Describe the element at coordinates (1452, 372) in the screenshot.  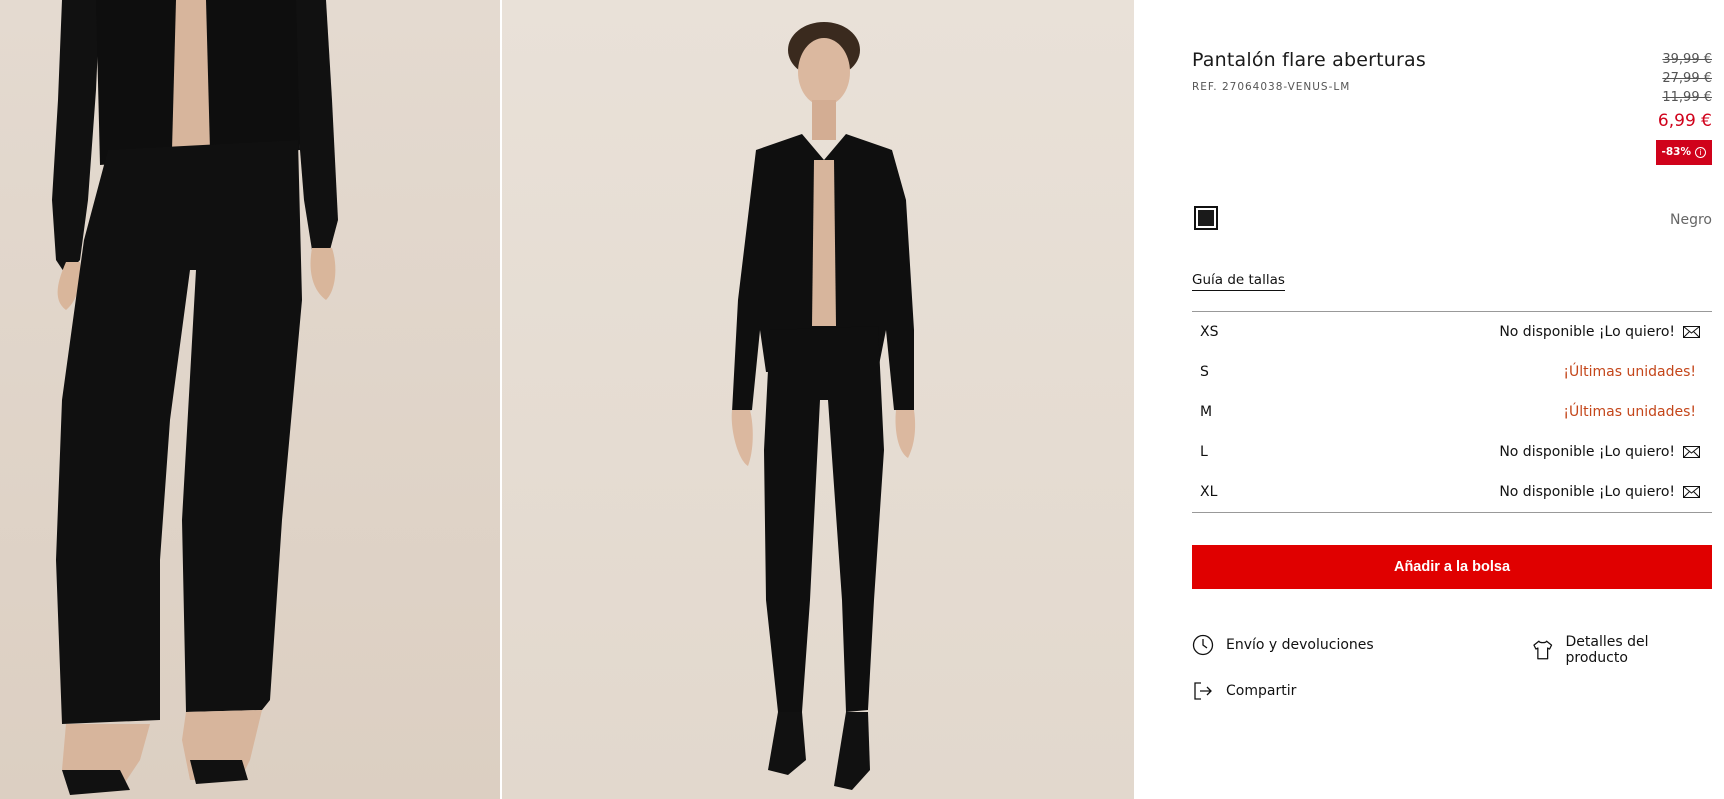
I see `size-option-s: S ¡Últimas unidades!` at that location.